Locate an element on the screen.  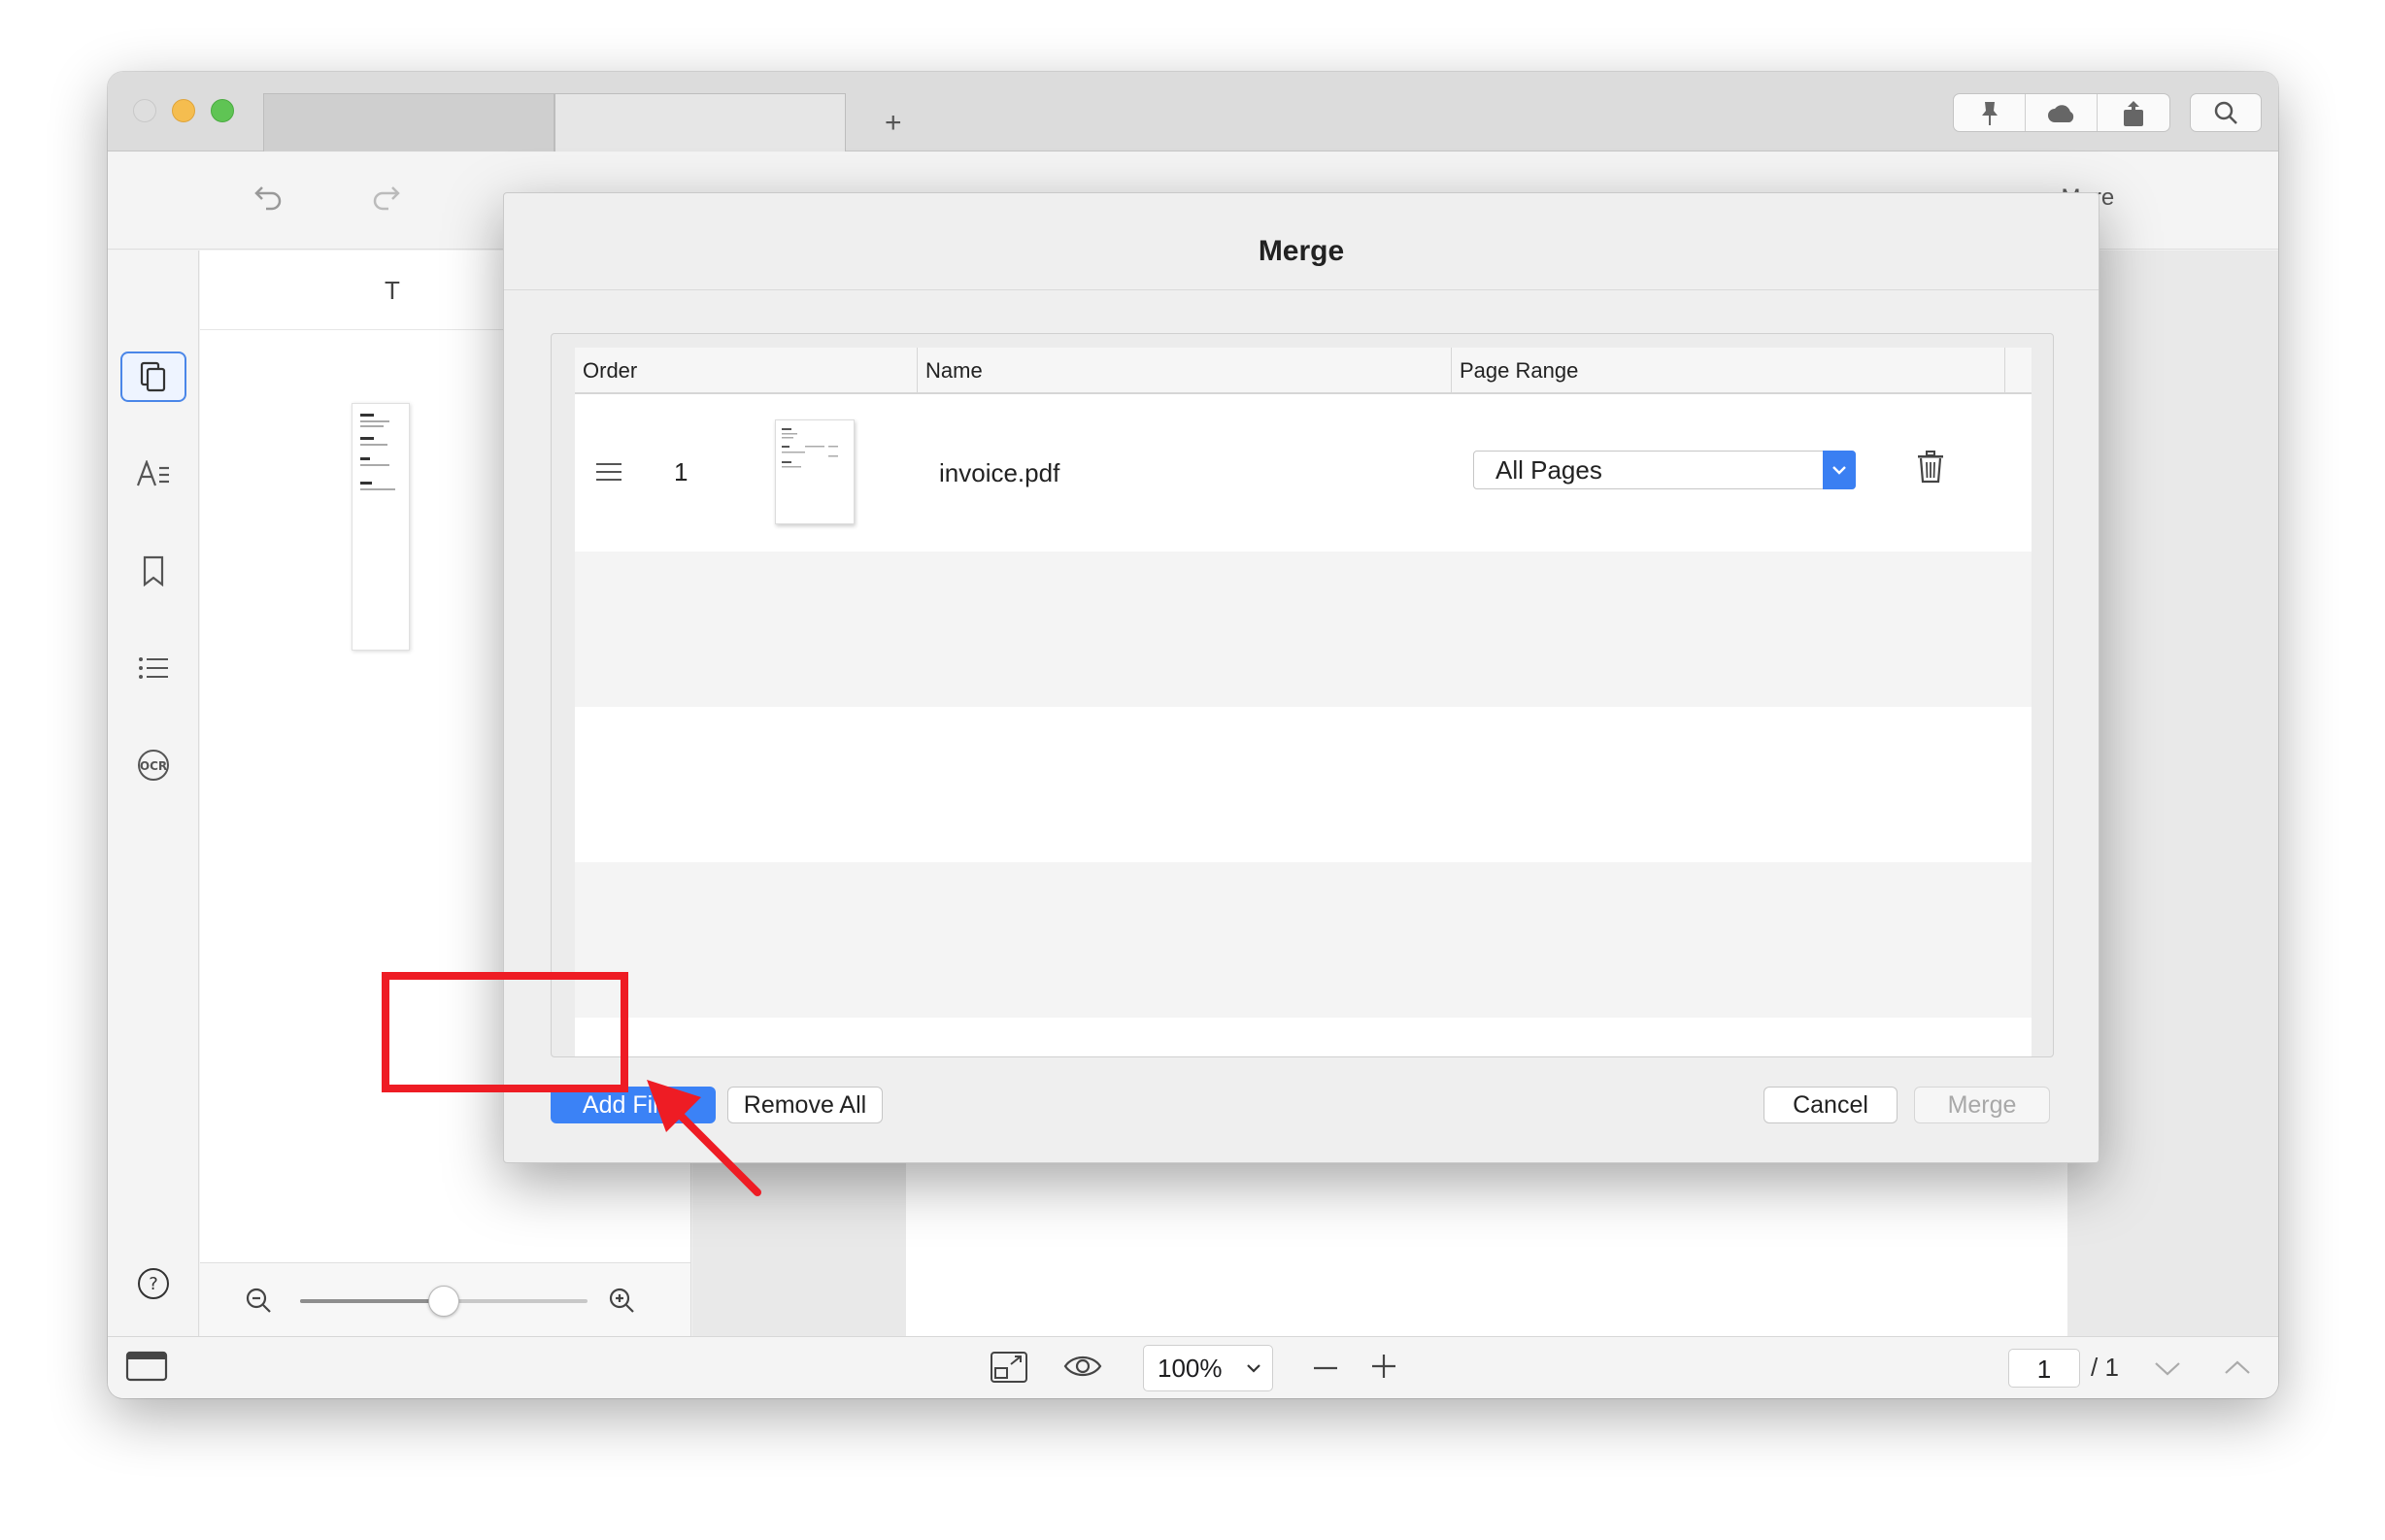
zoom-out-button is located at coordinates (1325, 1368).